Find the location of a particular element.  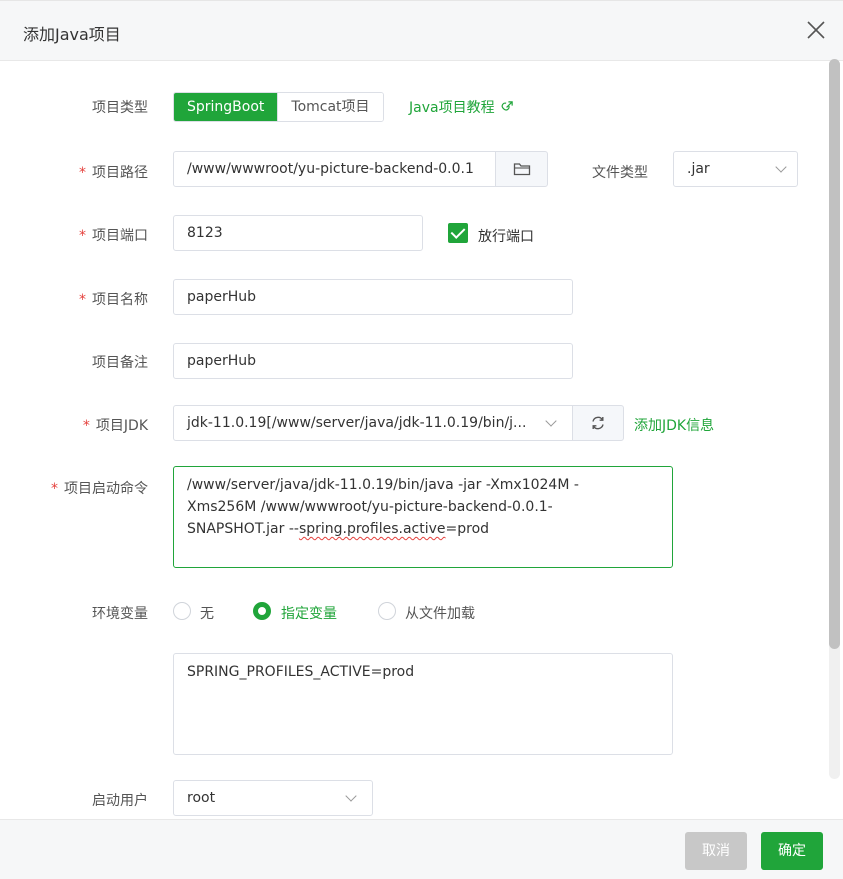

refresh-jdk-button is located at coordinates (598, 423).